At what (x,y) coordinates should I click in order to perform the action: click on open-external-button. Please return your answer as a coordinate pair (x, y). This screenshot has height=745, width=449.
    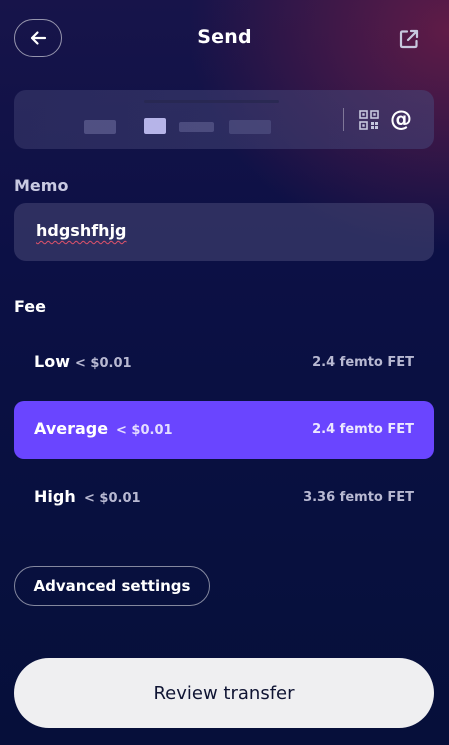
    Looking at the image, I should click on (409, 39).